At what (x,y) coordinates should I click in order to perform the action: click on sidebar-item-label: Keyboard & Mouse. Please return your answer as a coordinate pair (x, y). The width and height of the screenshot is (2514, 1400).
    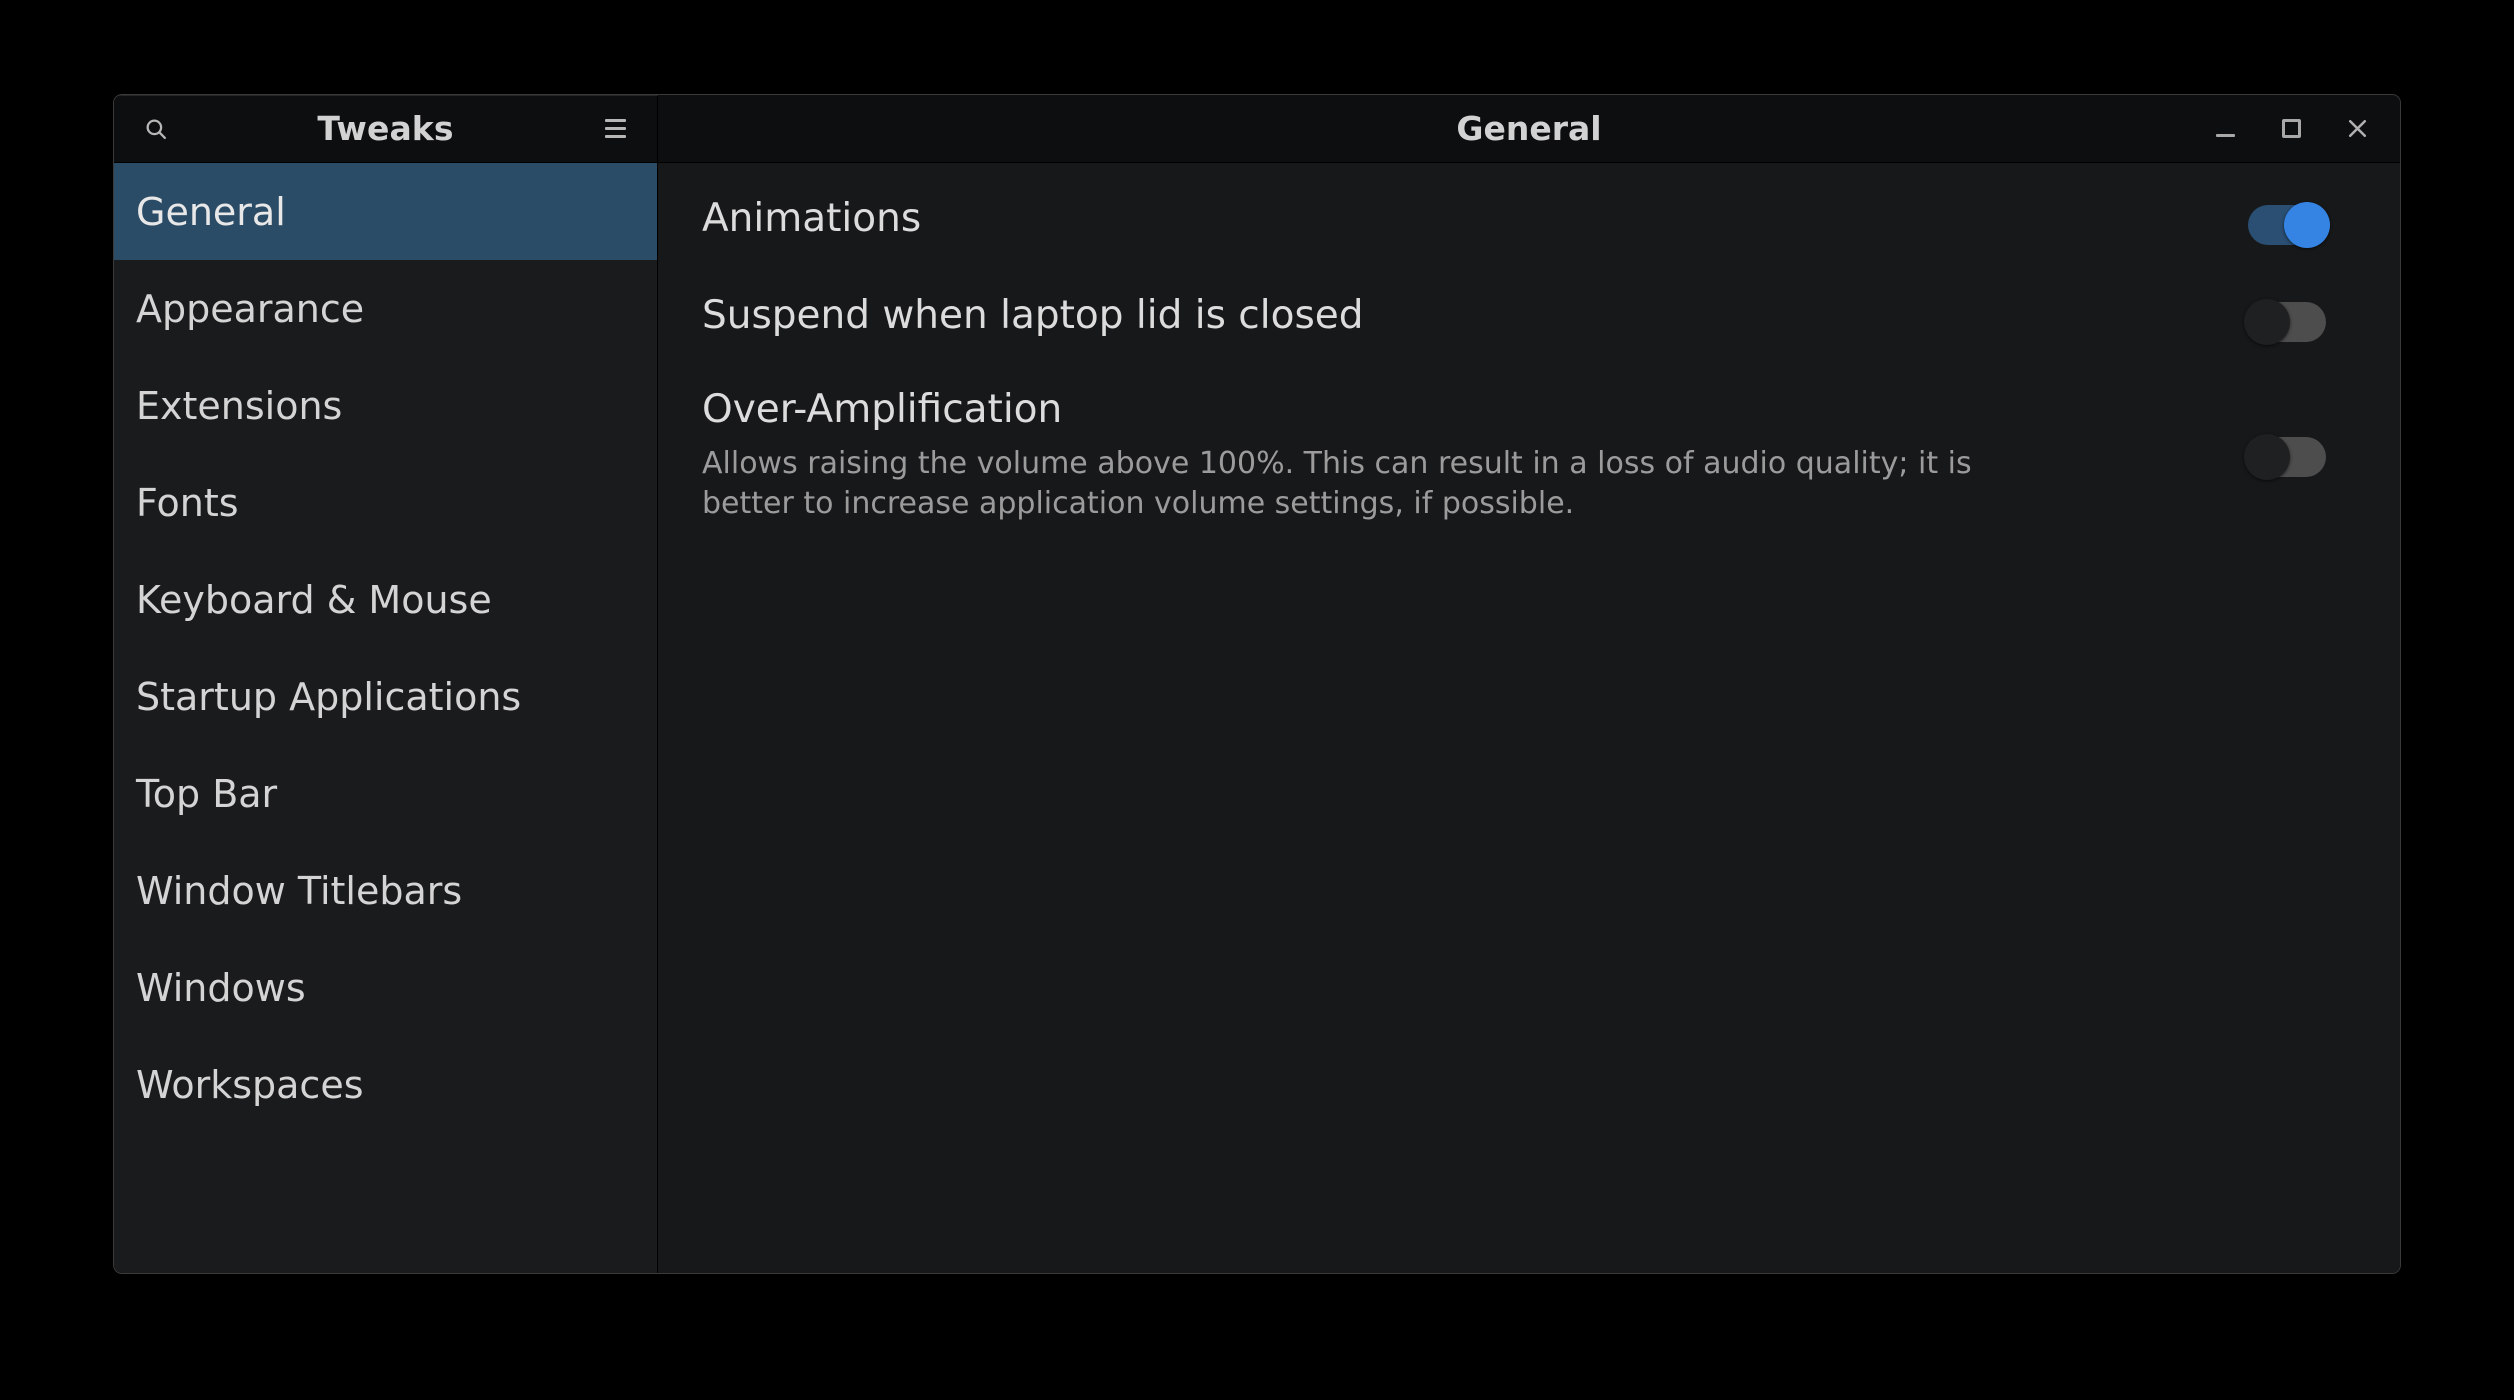
    Looking at the image, I should click on (314, 599).